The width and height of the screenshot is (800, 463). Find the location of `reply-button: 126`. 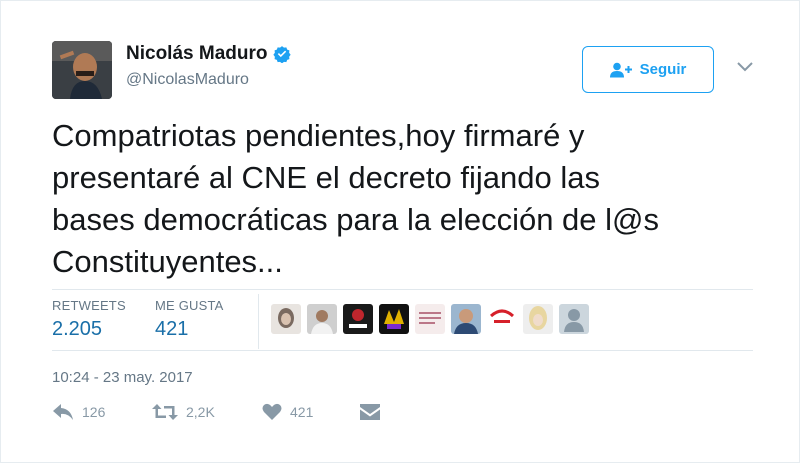

reply-button: 126 is located at coordinates (102, 412).